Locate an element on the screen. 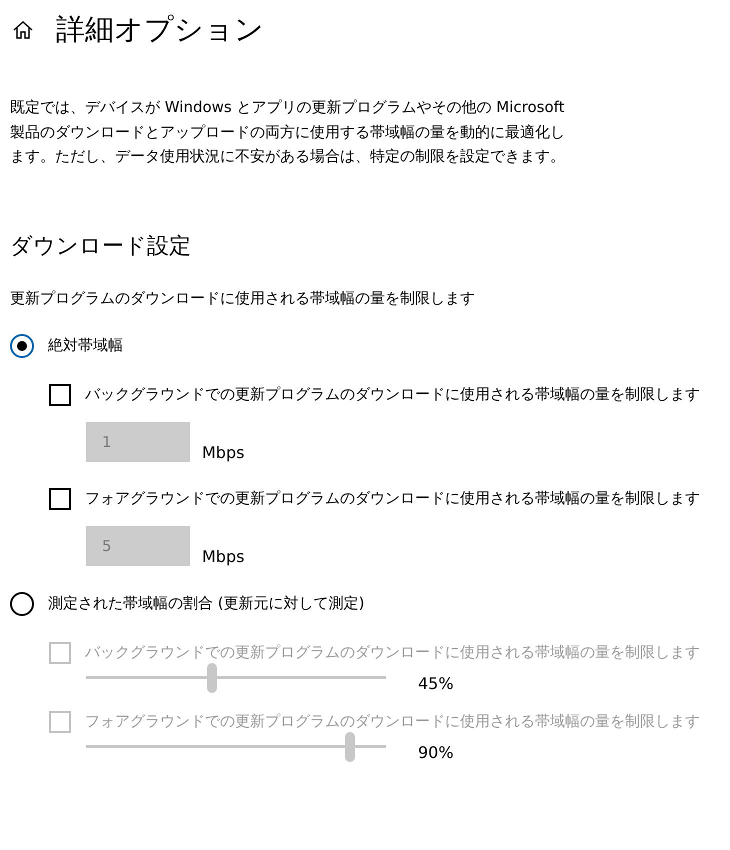 This screenshot has width=730, height=850. percent-label: 45% is located at coordinates (436, 683).